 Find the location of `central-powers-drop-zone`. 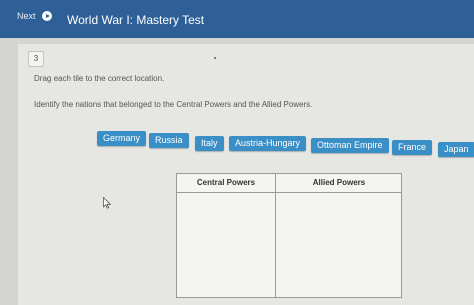

central-powers-drop-zone is located at coordinates (226, 245).